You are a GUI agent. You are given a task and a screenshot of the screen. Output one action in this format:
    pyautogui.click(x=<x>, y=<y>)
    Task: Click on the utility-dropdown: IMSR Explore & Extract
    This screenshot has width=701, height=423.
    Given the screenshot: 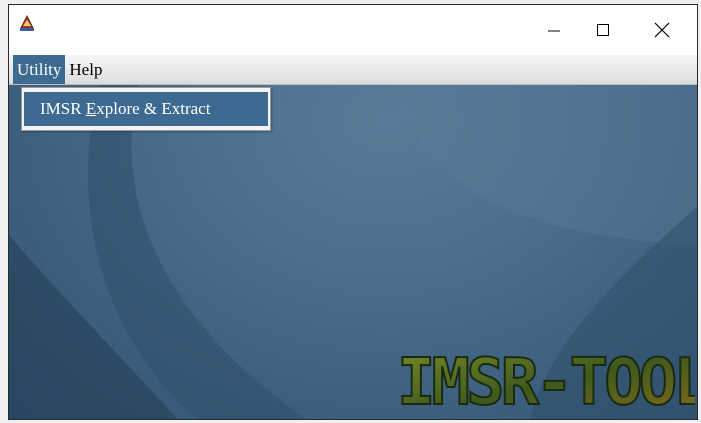 What is the action you would take?
    pyautogui.click(x=146, y=109)
    